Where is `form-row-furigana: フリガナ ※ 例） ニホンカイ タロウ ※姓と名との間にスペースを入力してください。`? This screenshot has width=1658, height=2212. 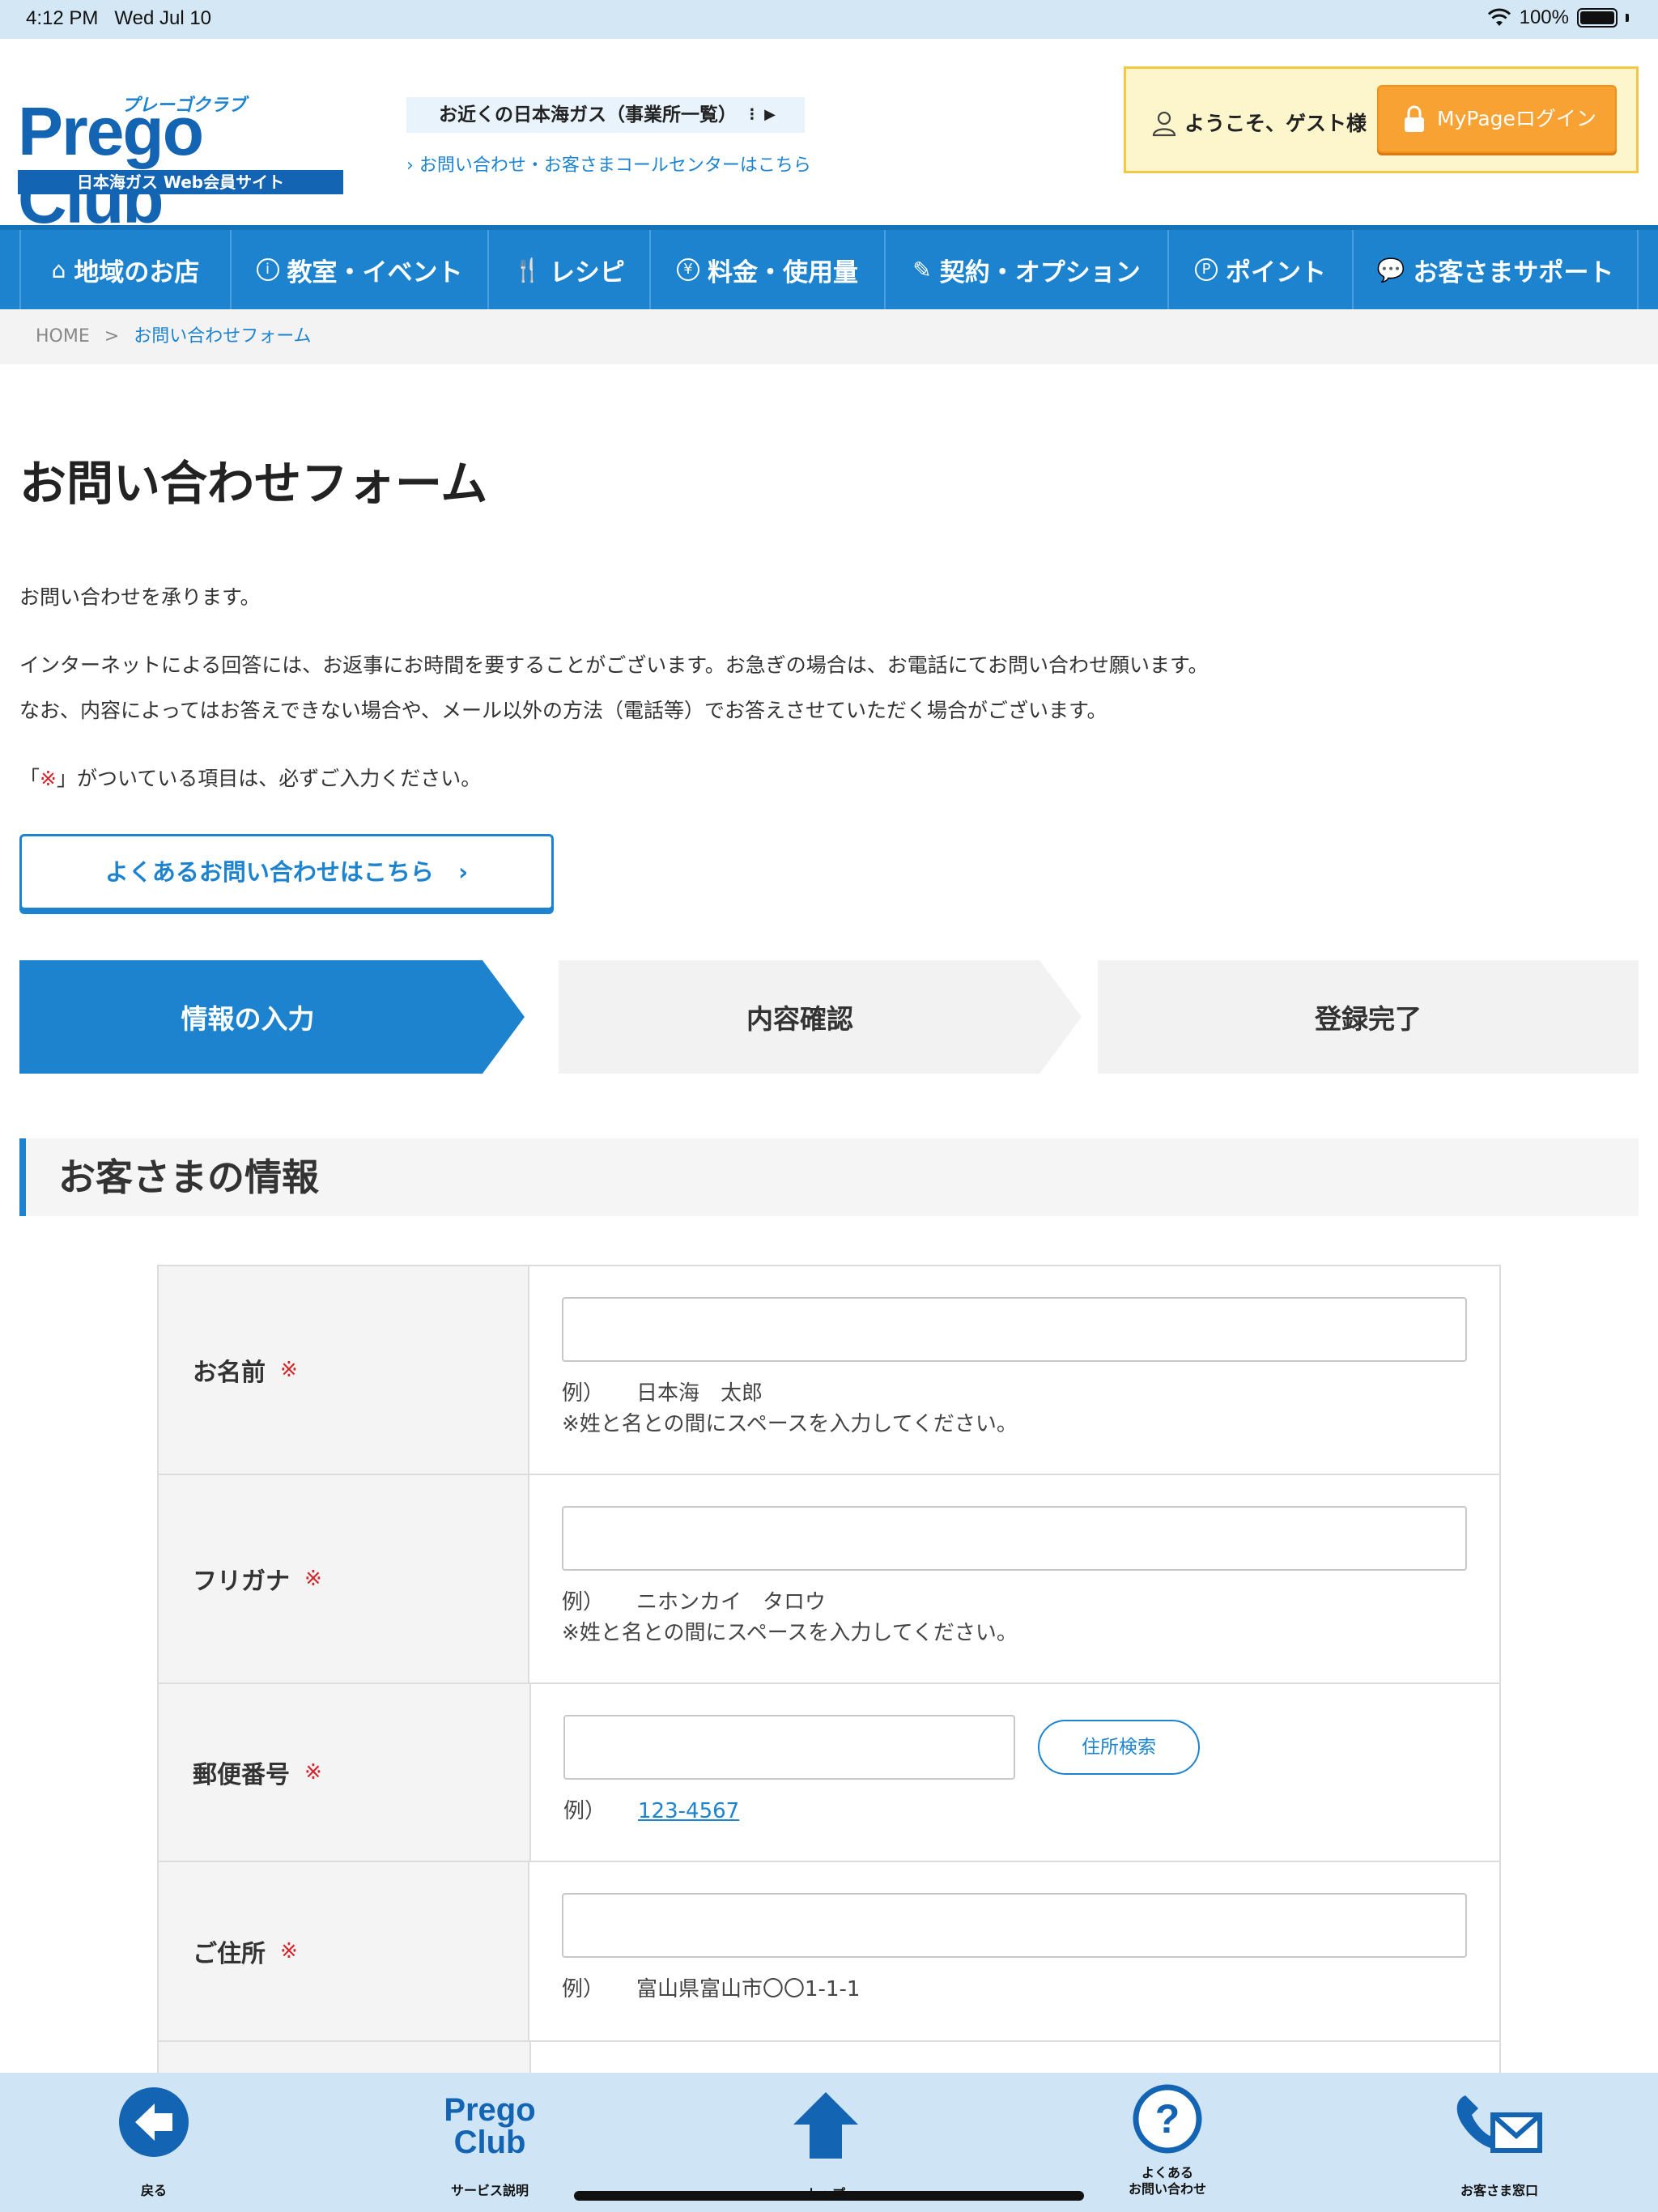
form-row-furigana: フリガナ ※ 例） ニホンカイ タロウ ※姓と名との間にスペースを入力してください。 is located at coordinates (829, 1580).